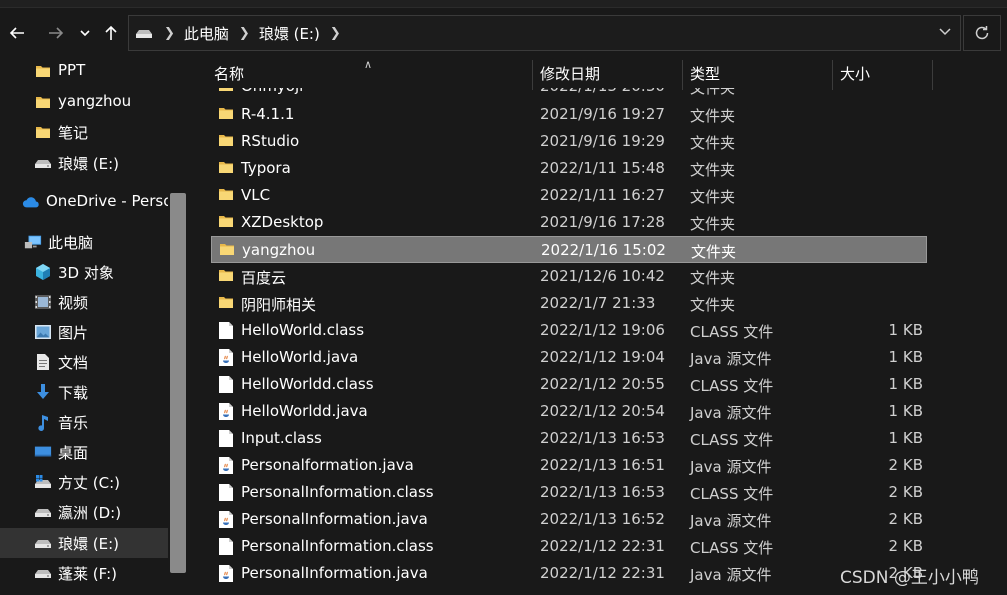 Image resolution: width=1007 pixels, height=595 pixels. I want to click on folder-row: RStudio 2021/9/16 19:29 文件夹, so click(569, 141).